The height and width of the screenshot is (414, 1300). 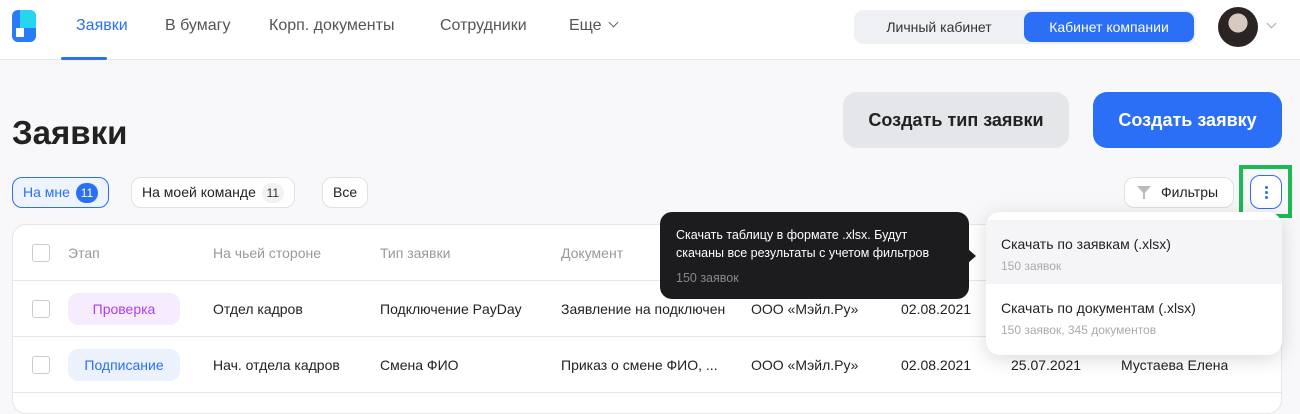 I want to click on filters-label: Фильтры, so click(x=1190, y=192).